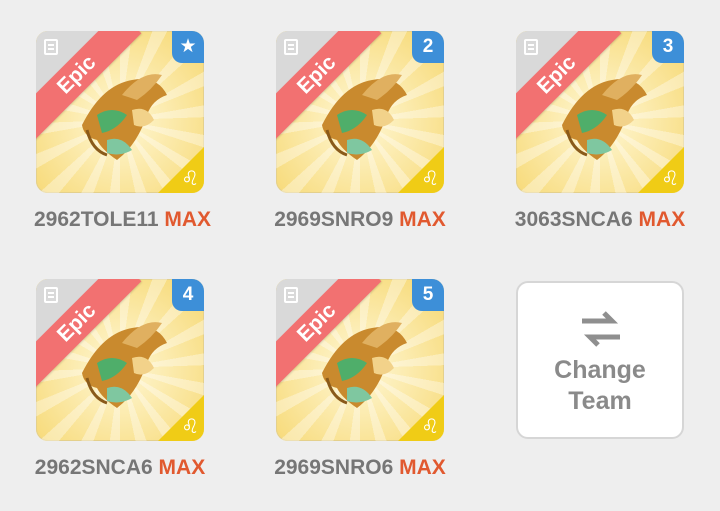 This screenshot has width=720, height=511. What do you see at coordinates (120, 112) in the screenshot?
I see `card-tile: Epic ★ ♌` at bounding box center [120, 112].